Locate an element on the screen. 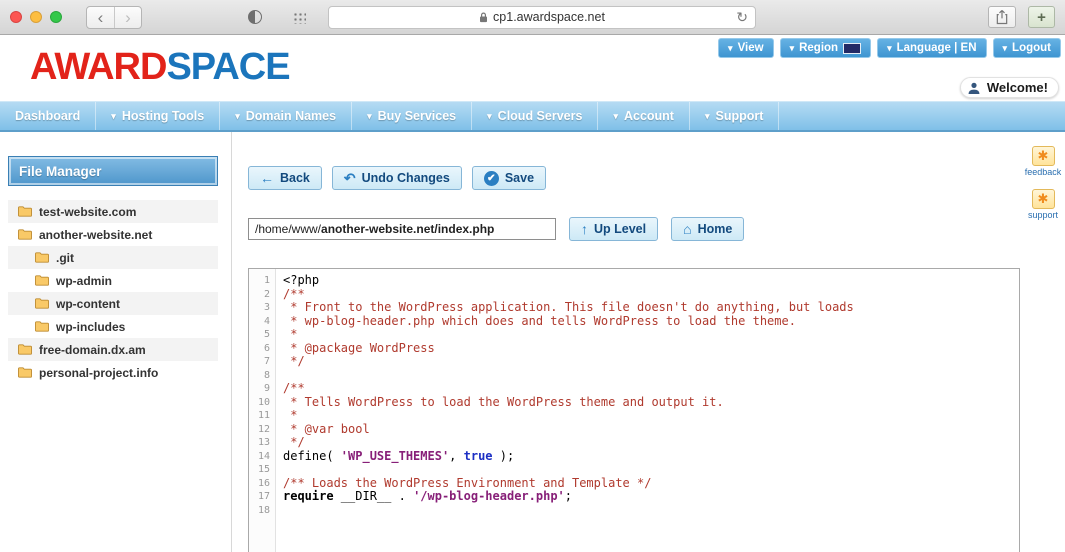  home-button: ⌂ Home is located at coordinates (708, 229).